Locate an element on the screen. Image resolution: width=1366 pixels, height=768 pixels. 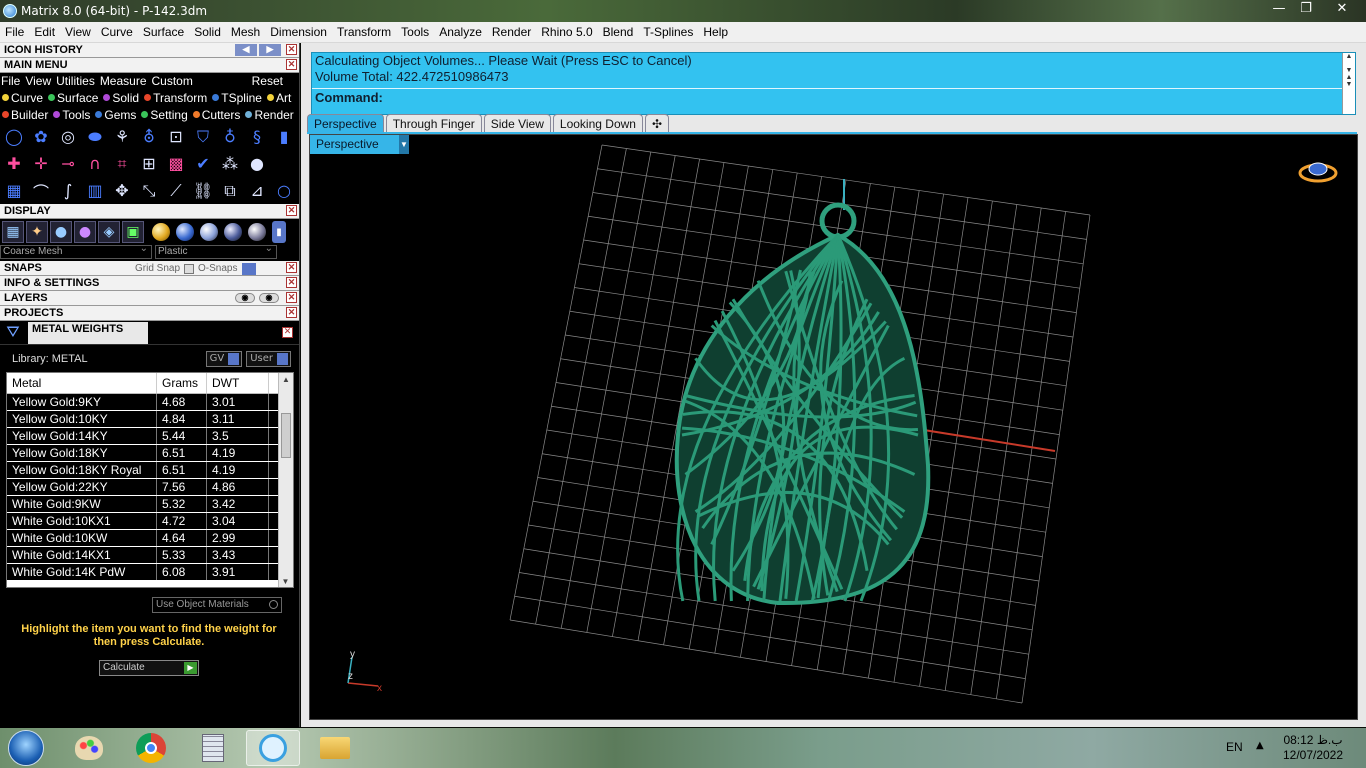
band-tool-icon: ◎ is located at coordinates (68, 137).